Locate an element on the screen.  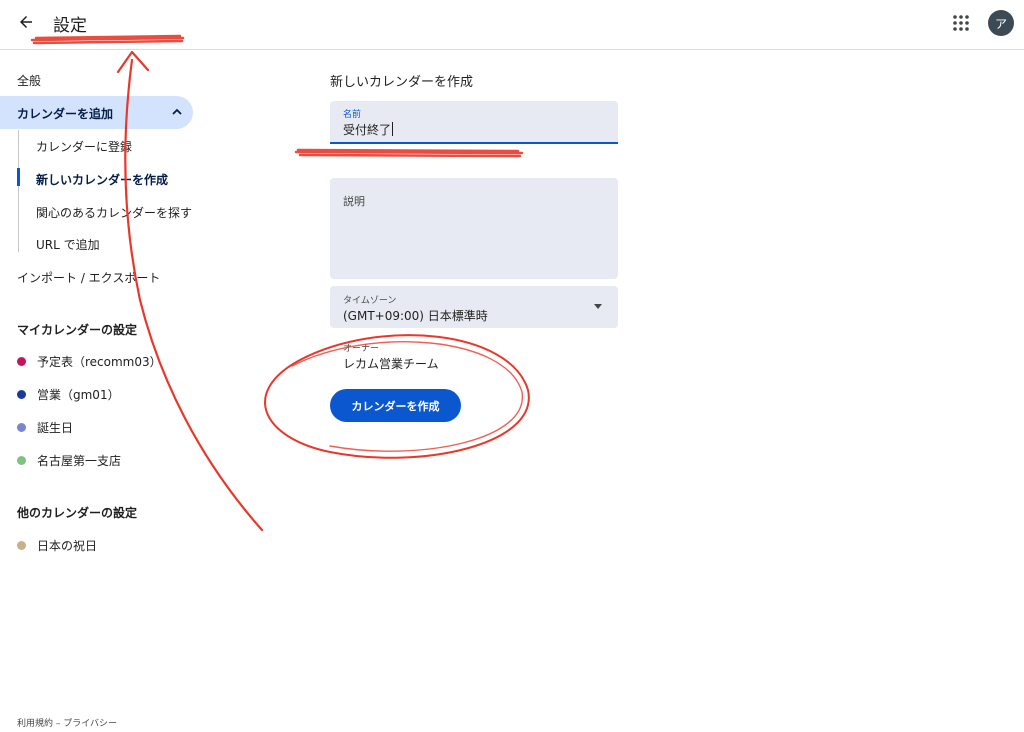
calendar-item: 営業（gm01） is located at coordinates (68, 394).